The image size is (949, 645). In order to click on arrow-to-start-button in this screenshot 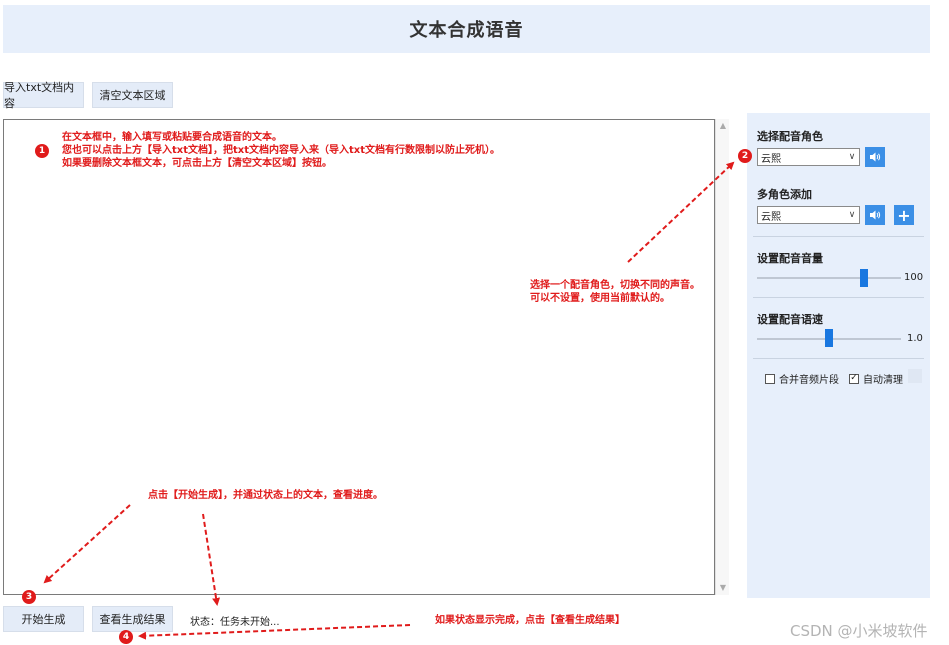, I will do `click(87, 544)`.